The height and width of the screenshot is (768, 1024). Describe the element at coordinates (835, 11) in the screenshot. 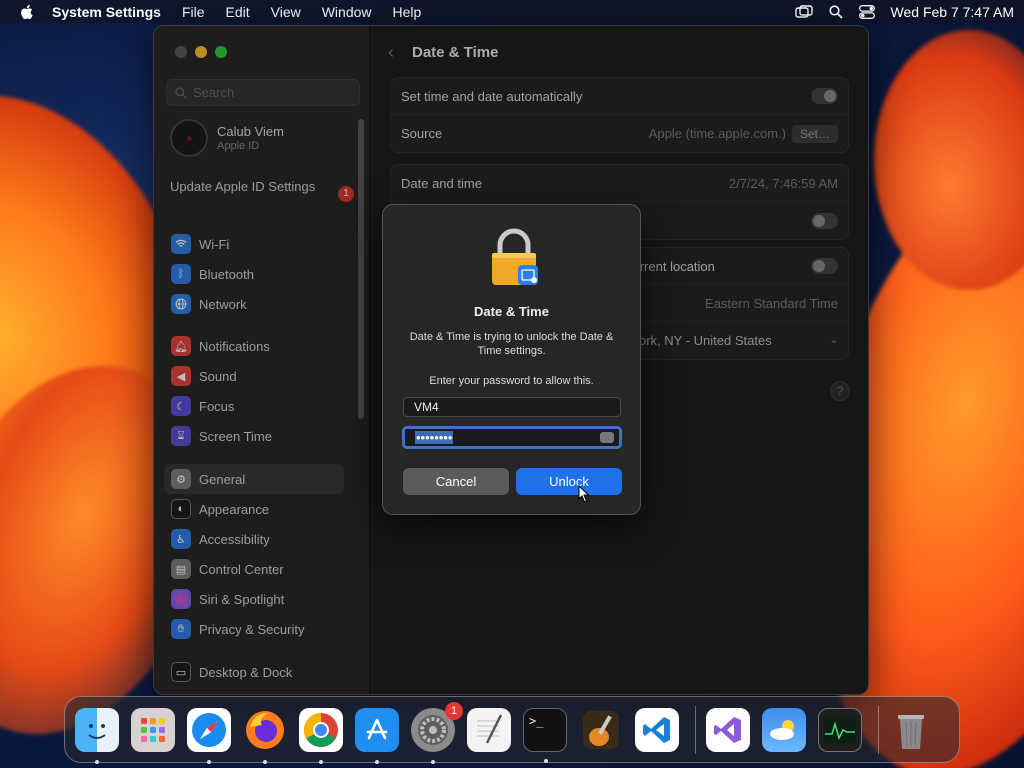

I see `spotlight-search-icon` at that location.